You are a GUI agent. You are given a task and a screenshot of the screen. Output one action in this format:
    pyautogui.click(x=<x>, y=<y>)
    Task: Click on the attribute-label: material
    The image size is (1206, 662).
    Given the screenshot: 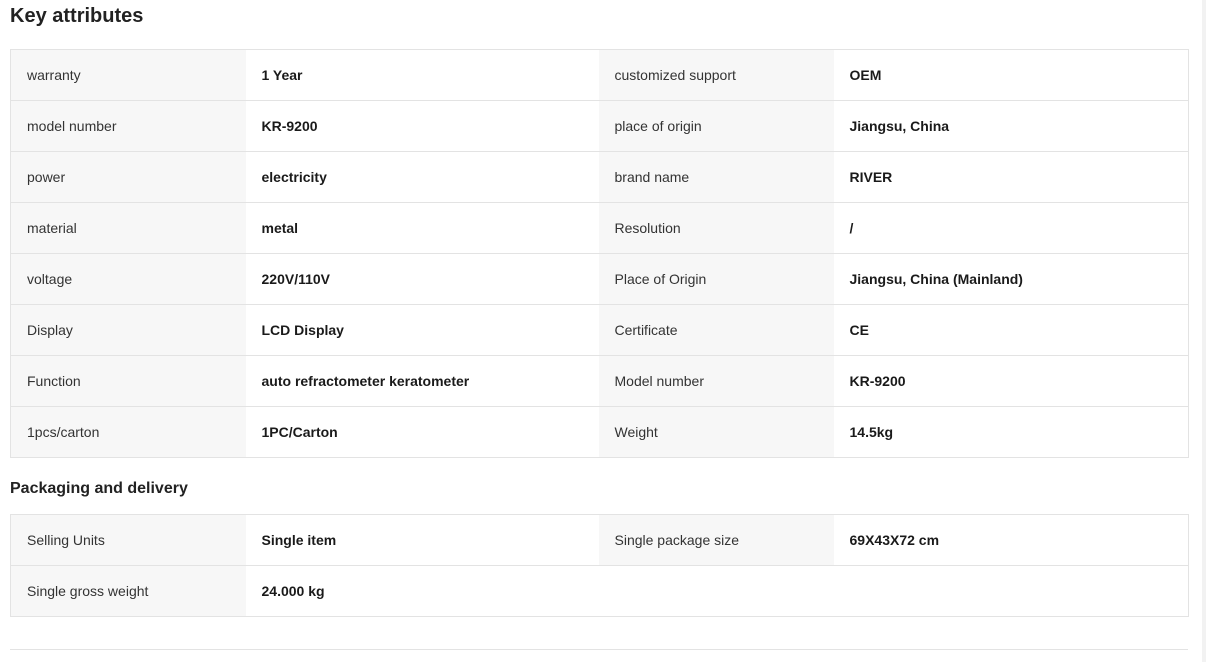 What is the action you would take?
    pyautogui.click(x=128, y=228)
    